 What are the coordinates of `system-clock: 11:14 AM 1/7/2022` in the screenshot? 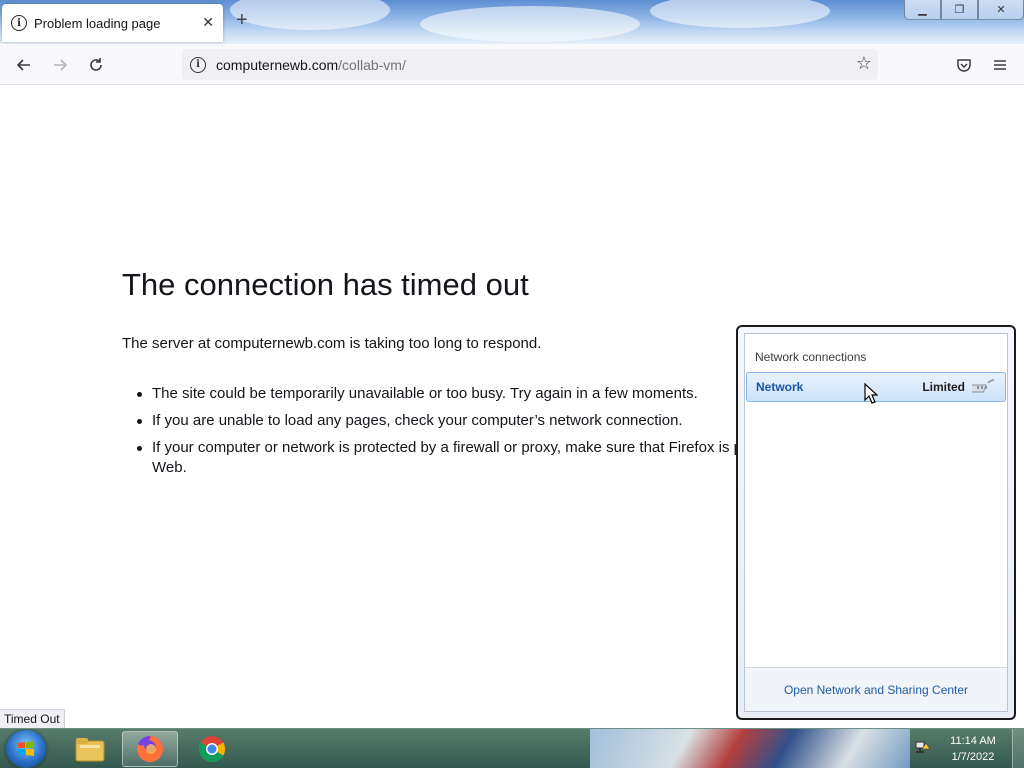 It's located at (973, 749).